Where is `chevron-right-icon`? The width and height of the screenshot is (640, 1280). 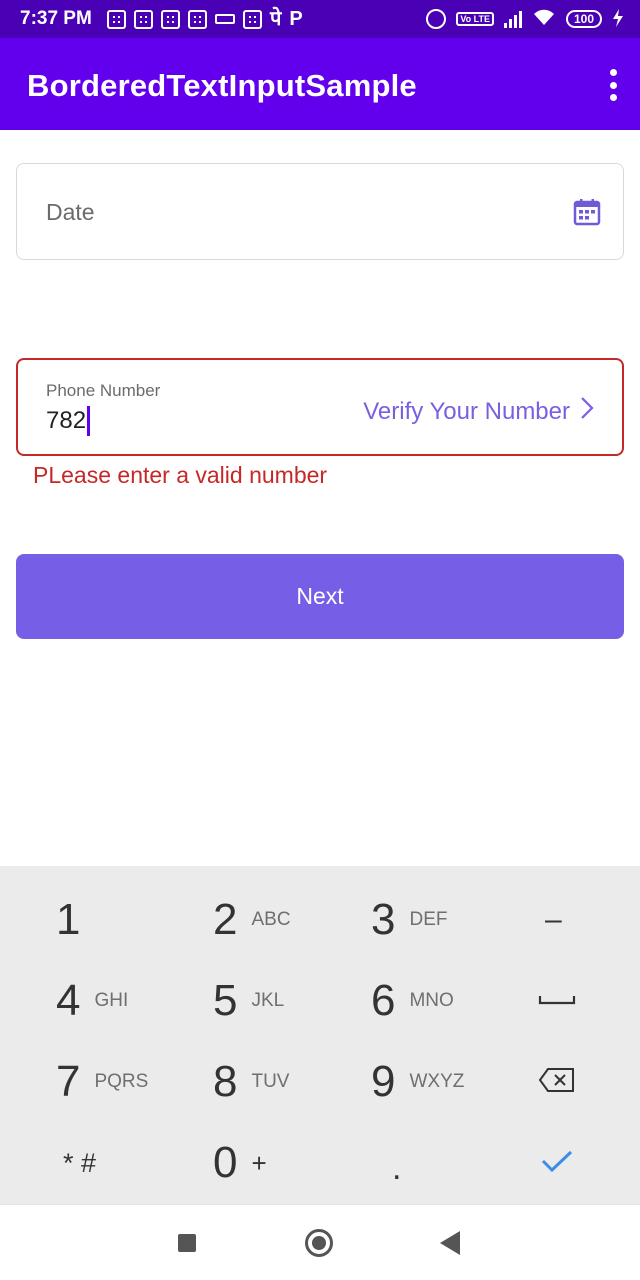 chevron-right-icon is located at coordinates (587, 411).